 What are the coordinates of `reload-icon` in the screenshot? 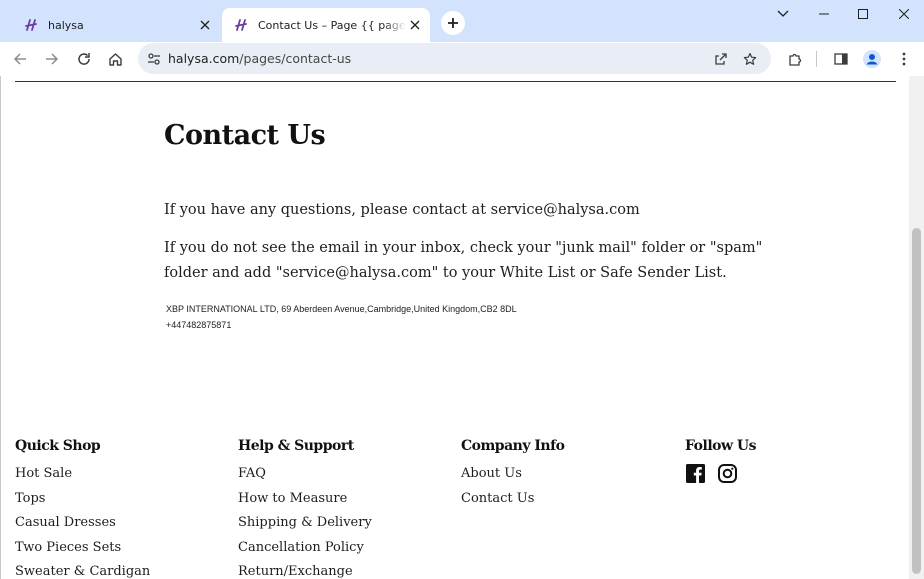 It's located at (84, 59).